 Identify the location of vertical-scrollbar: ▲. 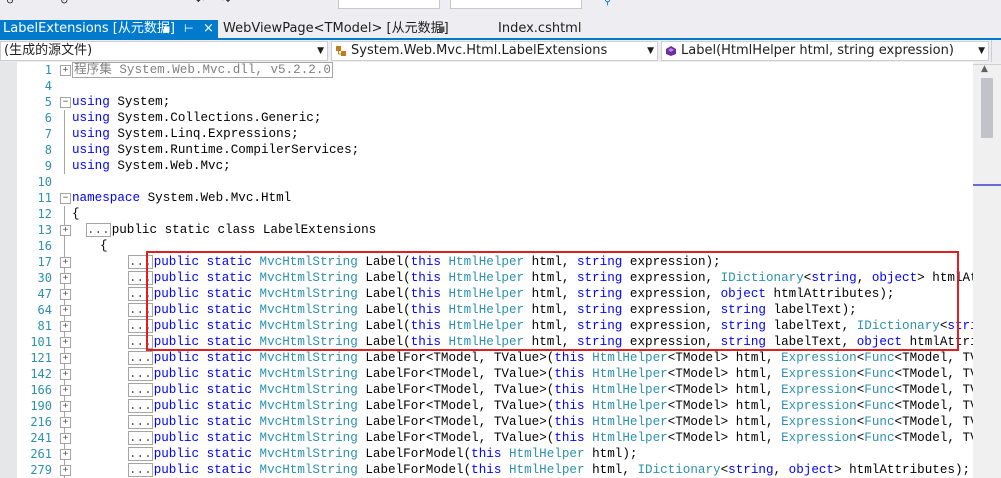
(987, 270).